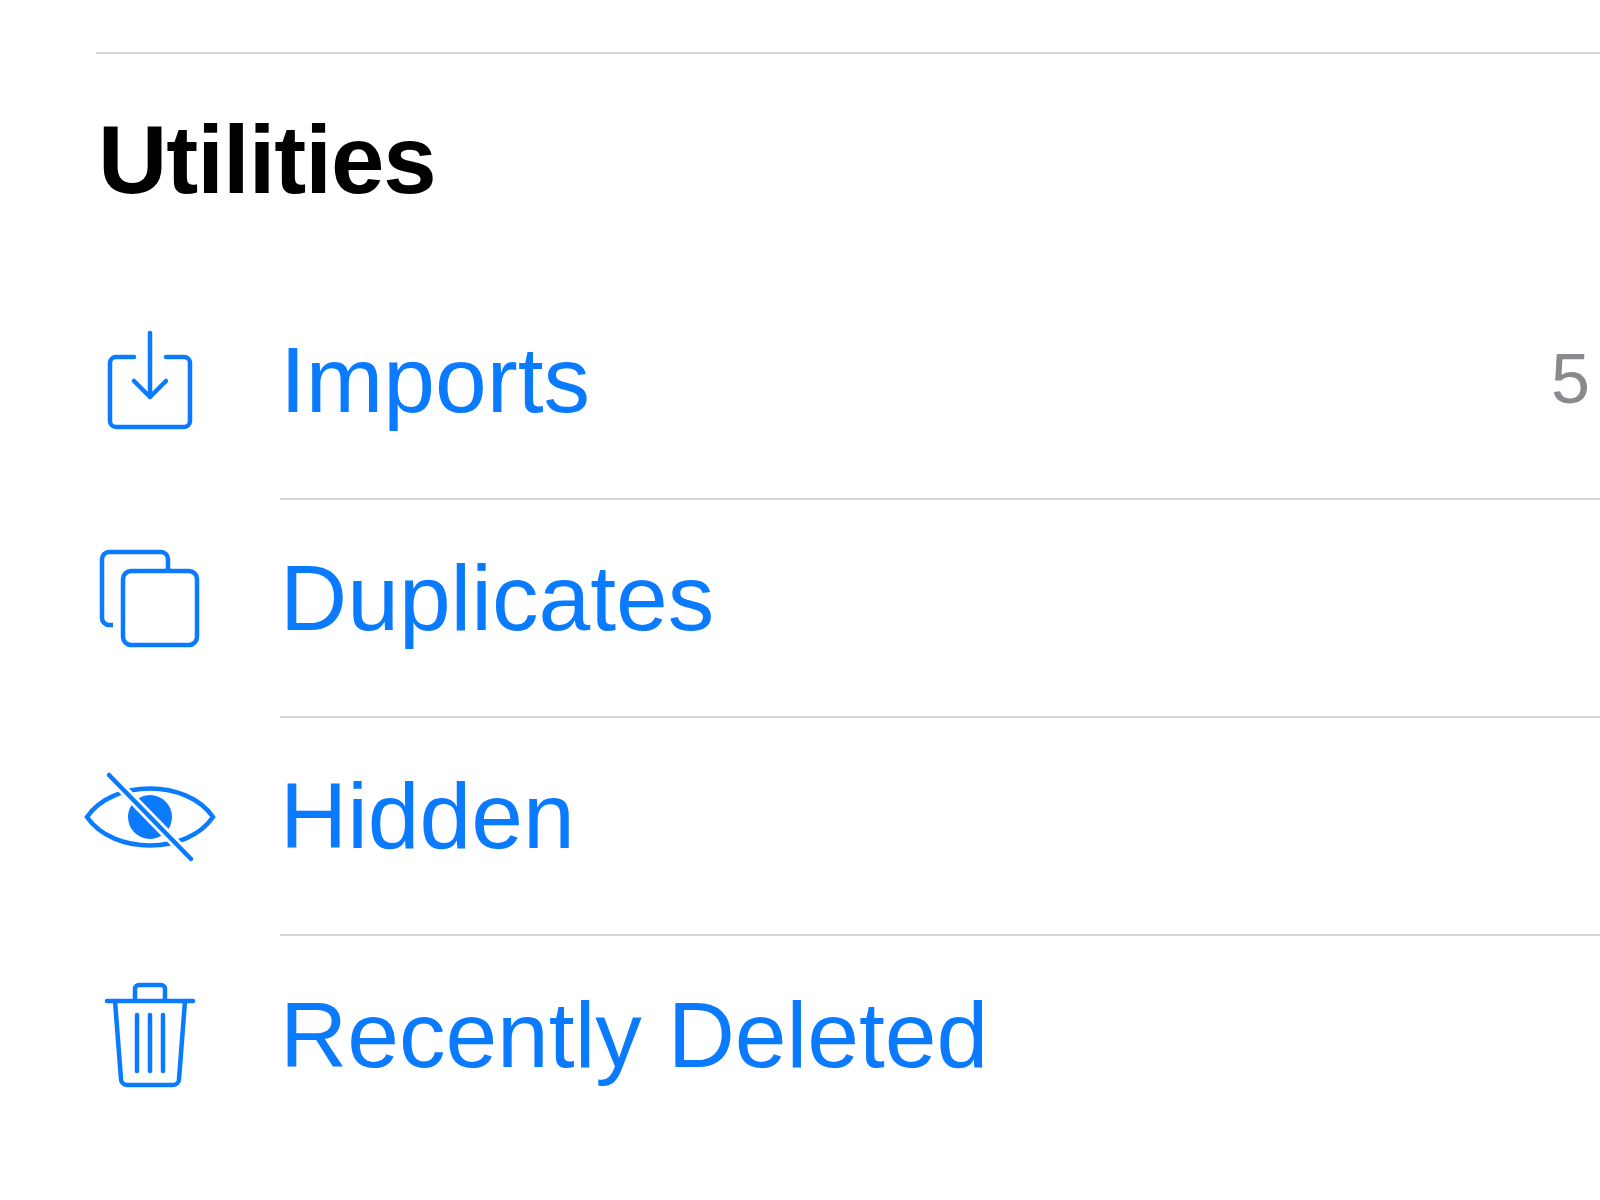 The width and height of the screenshot is (1600, 1200). Describe the element at coordinates (150, 1035) in the screenshot. I see `trash-icon` at that location.